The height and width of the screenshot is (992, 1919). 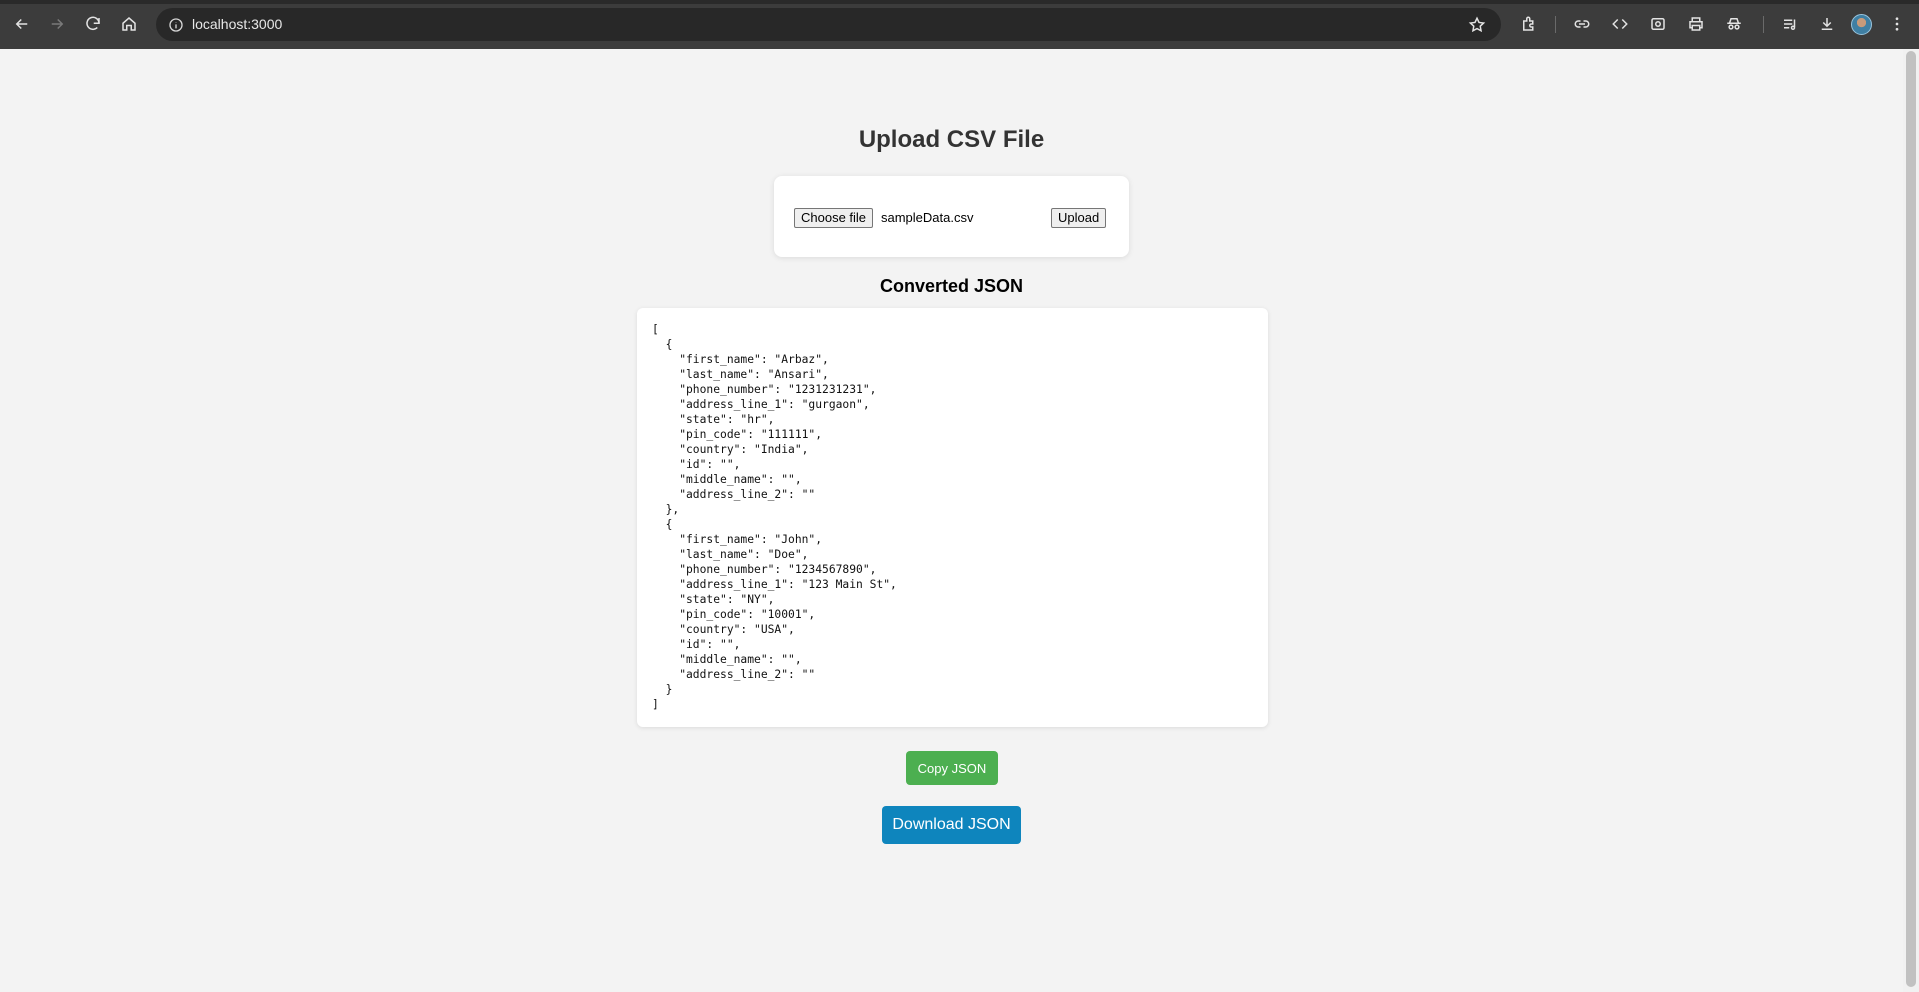 What do you see at coordinates (1079, 218) in the screenshot?
I see `upload-button: Upload` at bounding box center [1079, 218].